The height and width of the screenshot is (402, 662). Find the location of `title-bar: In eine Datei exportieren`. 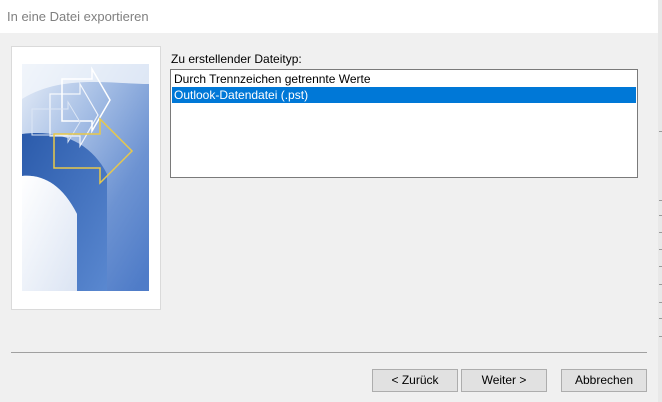

title-bar: In eine Datei exportieren is located at coordinates (329, 16).